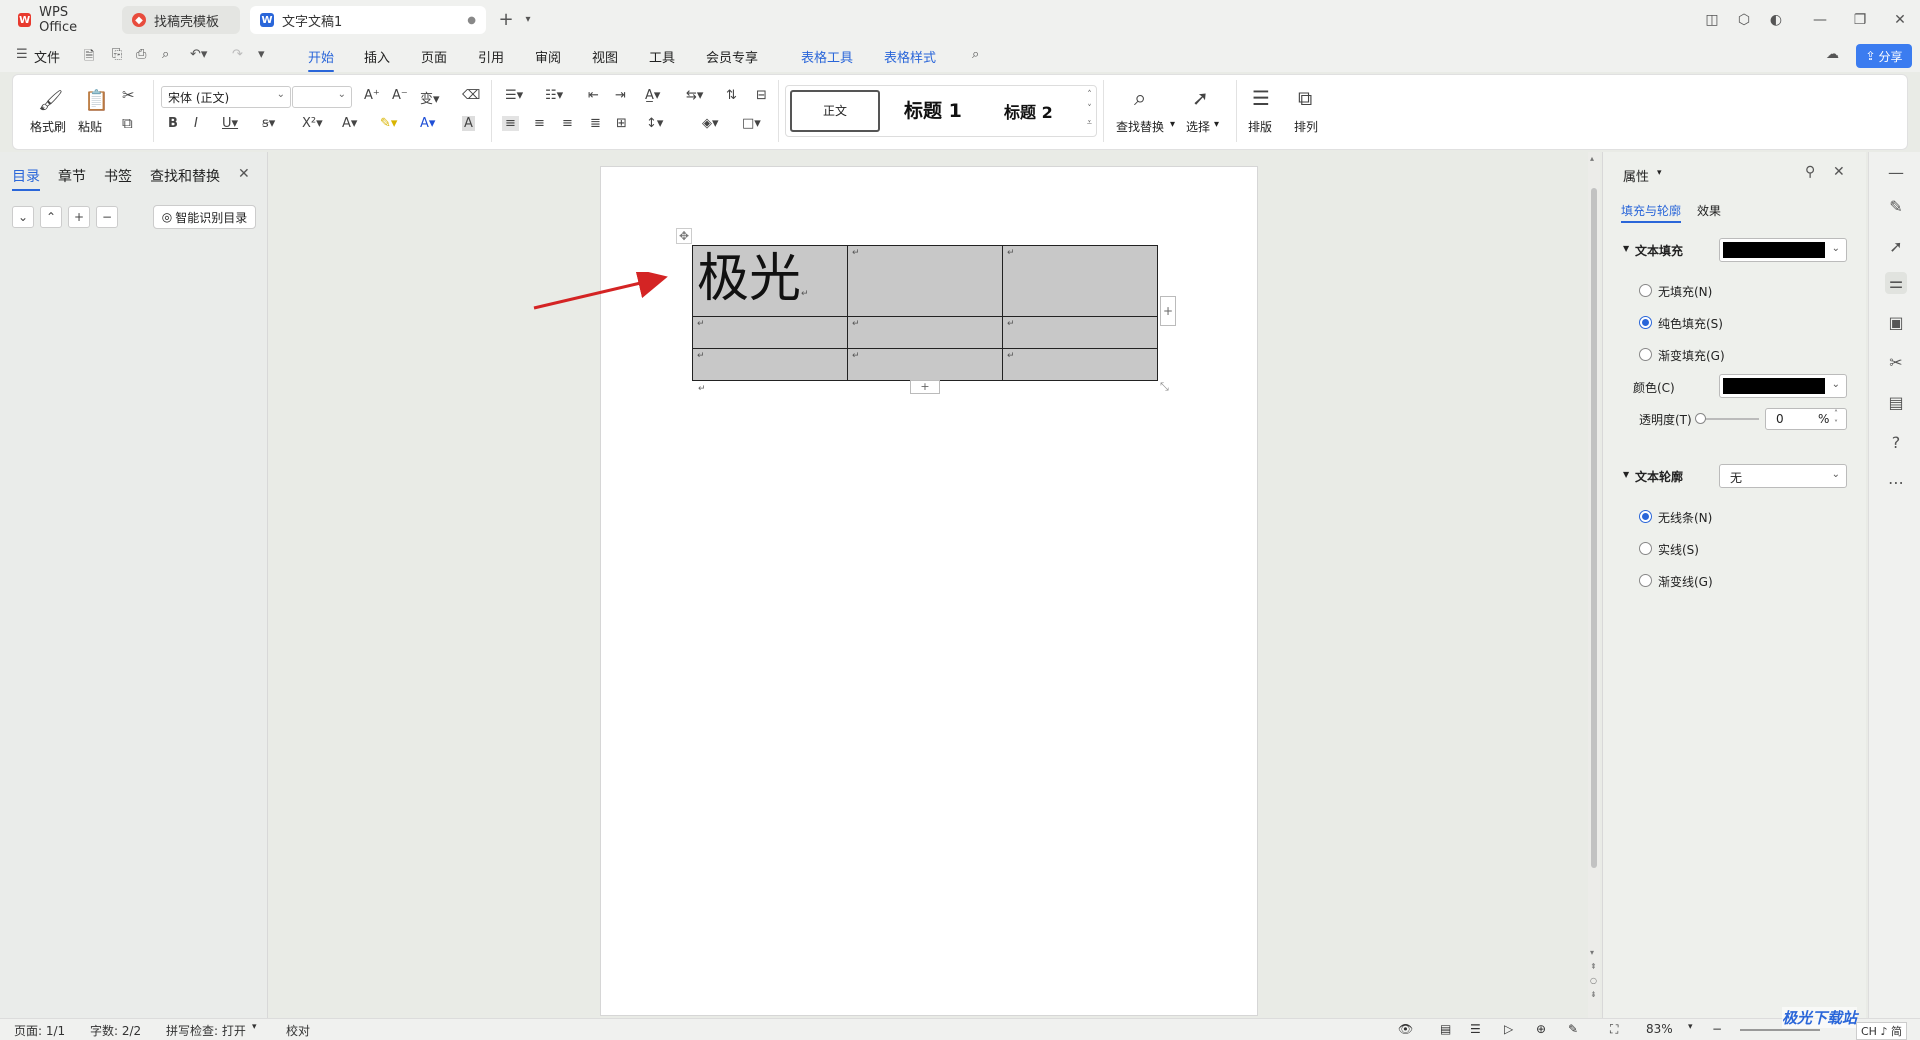 The image size is (1920, 1040). What do you see at coordinates (230, 123) in the screenshot?
I see `underline-icon: U▾` at bounding box center [230, 123].